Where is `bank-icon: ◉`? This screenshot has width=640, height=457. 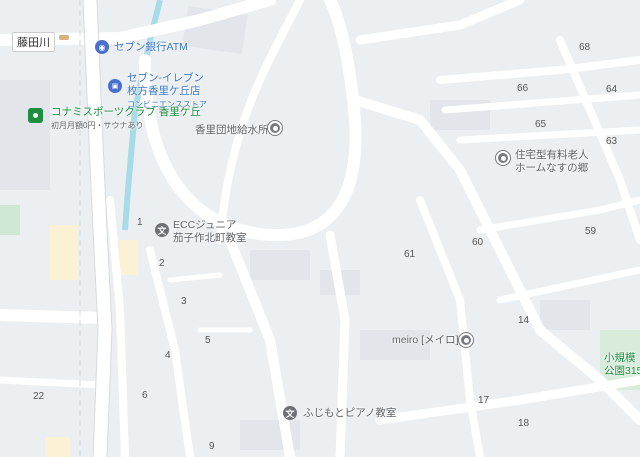
bank-icon: ◉ is located at coordinates (102, 47).